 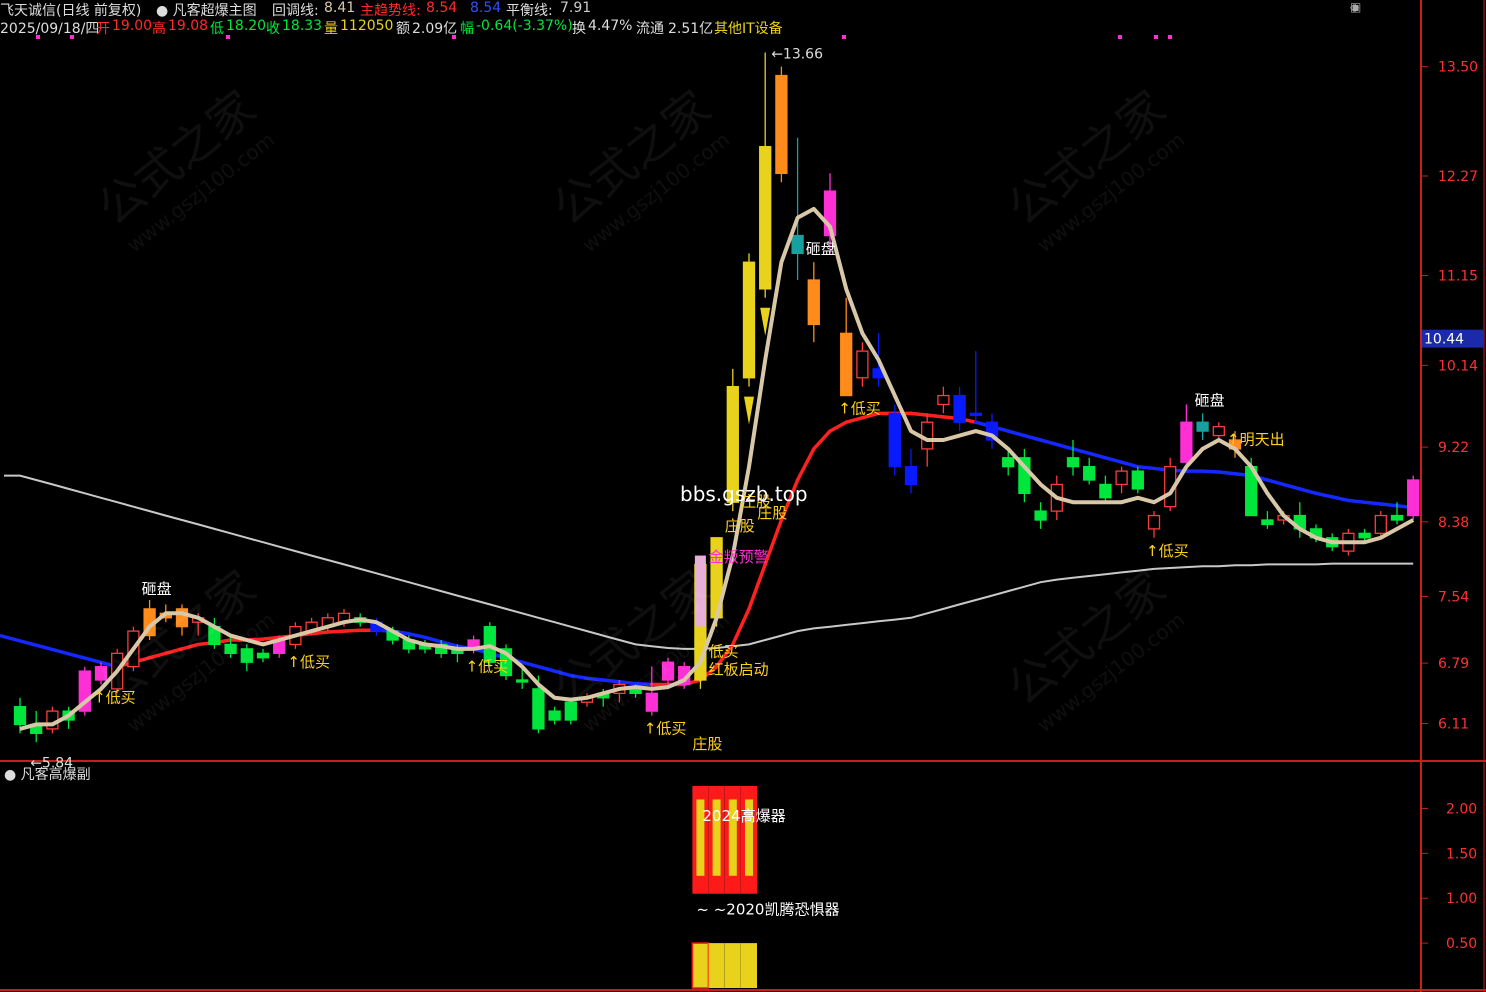 What do you see at coordinates (749, 410) in the screenshot?
I see `spike-arrow` at bounding box center [749, 410].